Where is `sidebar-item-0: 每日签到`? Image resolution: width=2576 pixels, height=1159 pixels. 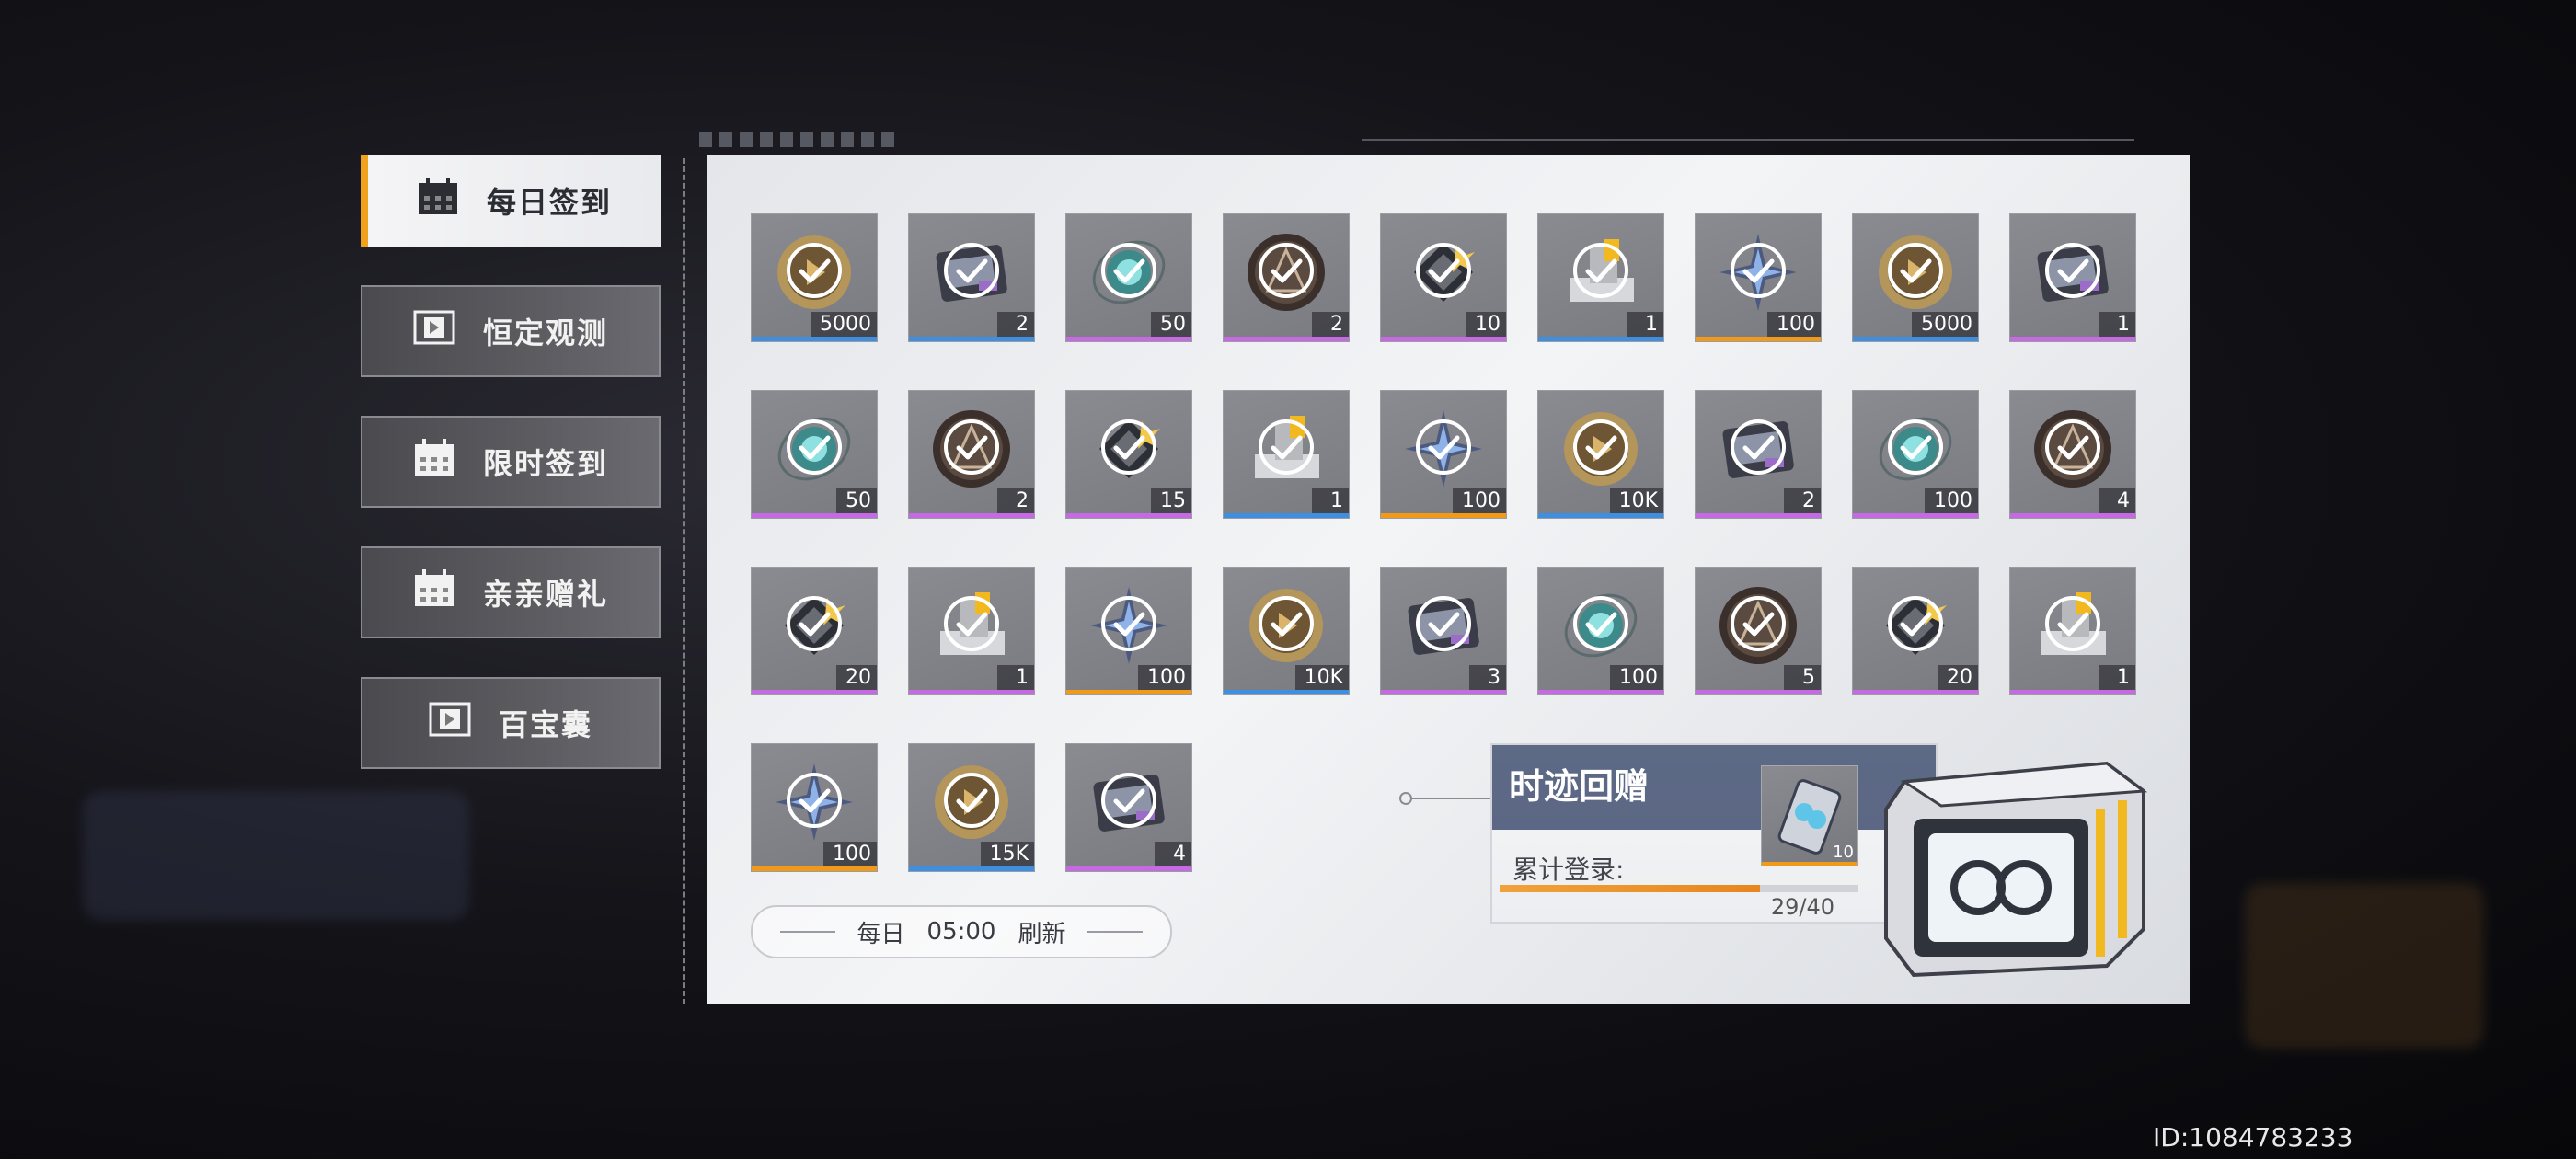
sidebar-item-0: 每日签到 is located at coordinates (511, 201).